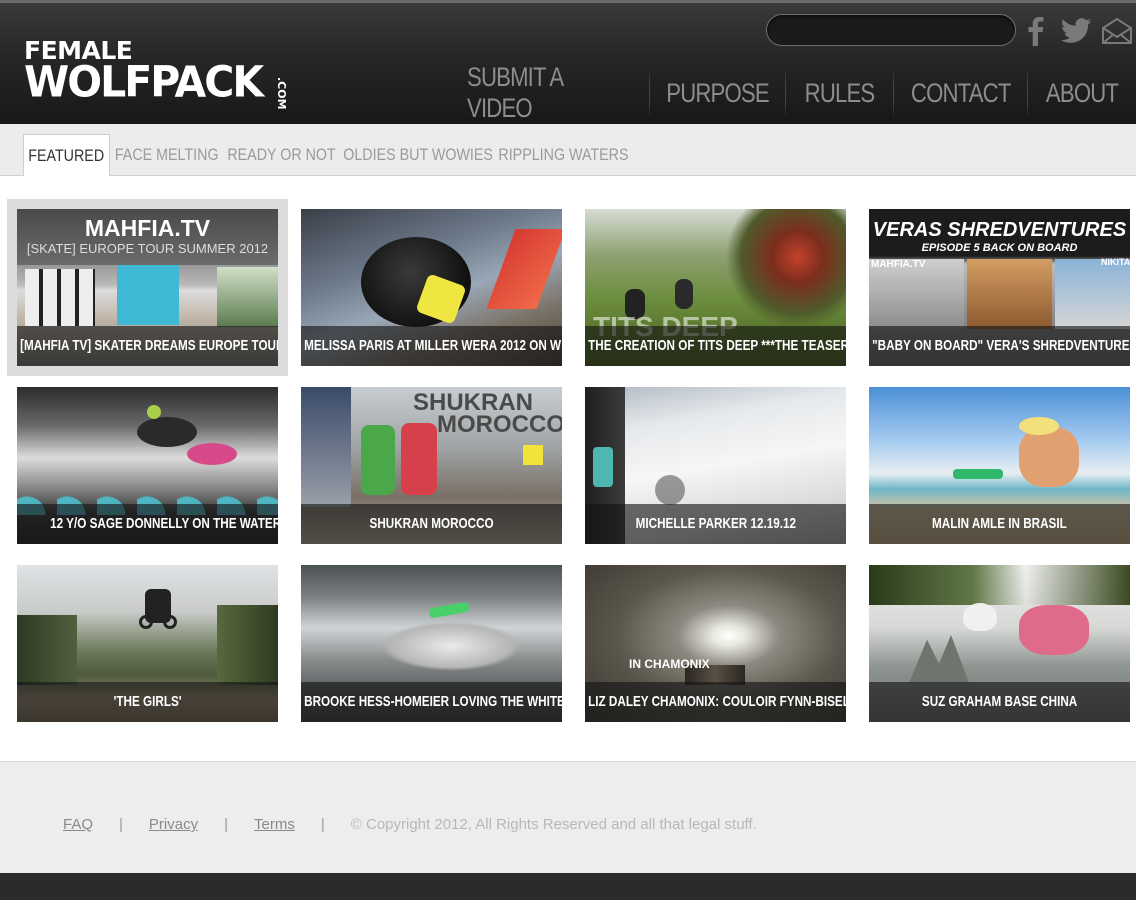 The width and height of the screenshot is (1136, 900). I want to click on facebook-icon, so click(1036, 31).